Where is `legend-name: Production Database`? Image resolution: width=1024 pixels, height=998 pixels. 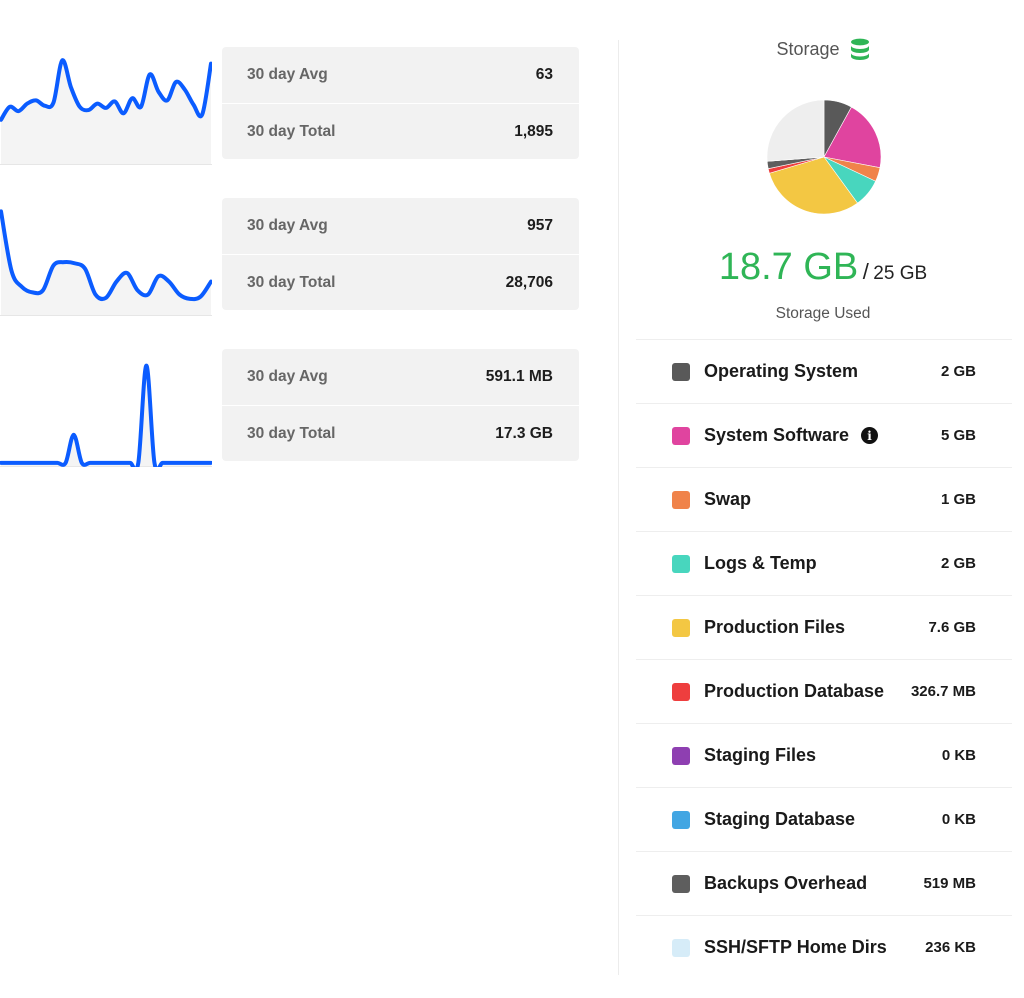 legend-name: Production Database is located at coordinates (794, 691).